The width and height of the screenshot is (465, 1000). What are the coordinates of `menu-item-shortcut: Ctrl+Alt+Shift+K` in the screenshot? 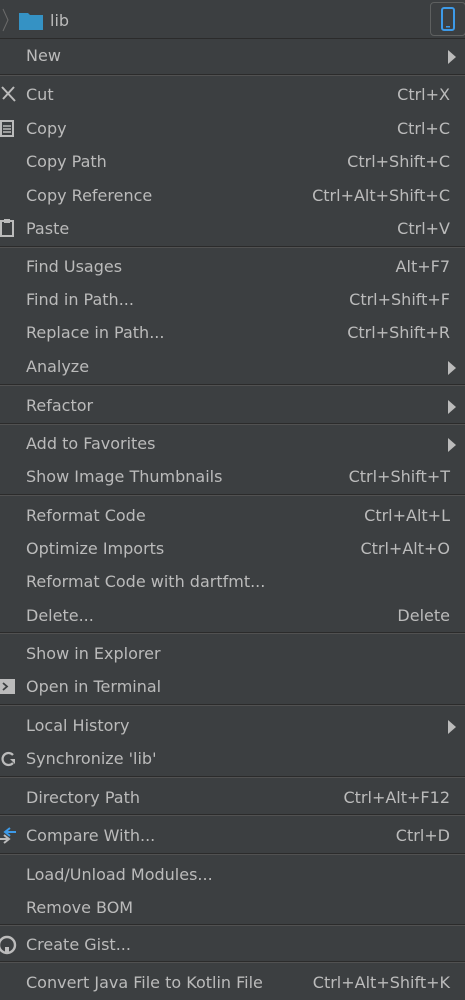 It's located at (381, 982).